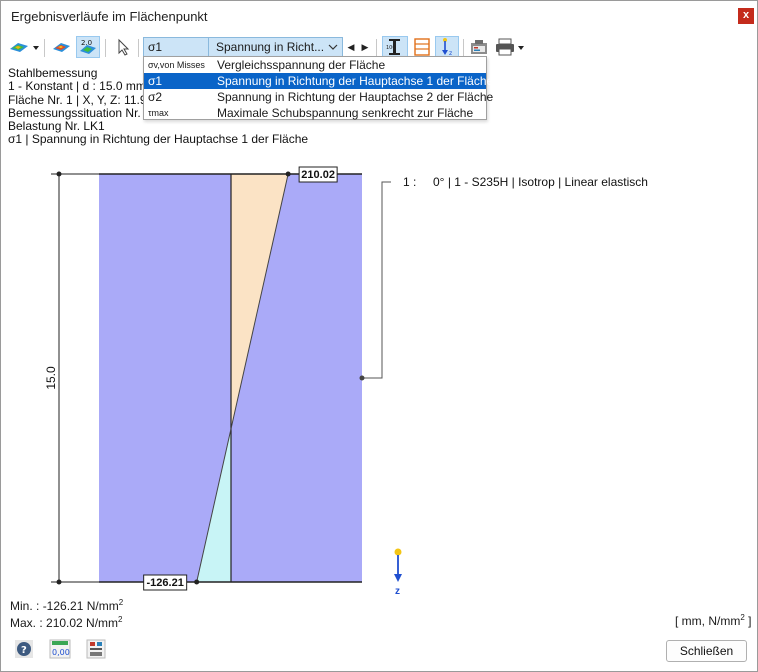 The height and width of the screenshot is (672, 758). I want to click on help-icon: ?, so click(24, 649).